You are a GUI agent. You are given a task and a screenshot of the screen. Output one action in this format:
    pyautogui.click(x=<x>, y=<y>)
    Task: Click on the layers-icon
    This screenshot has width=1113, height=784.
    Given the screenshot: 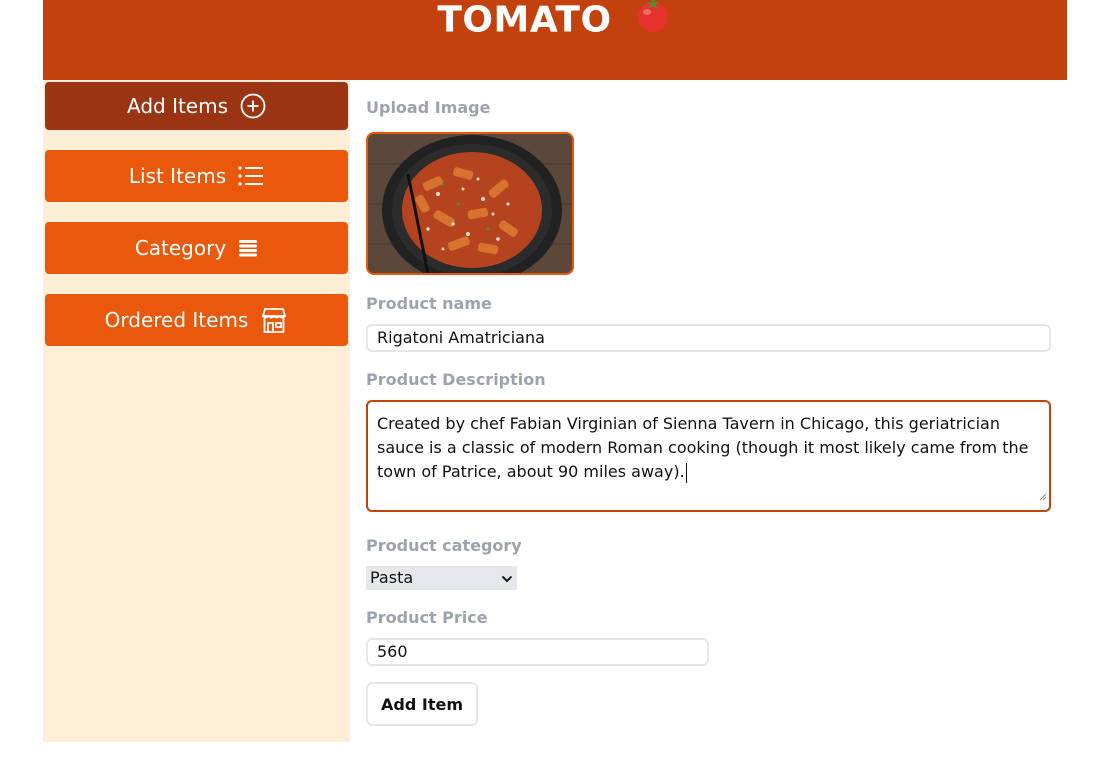 What is the action you would take?
    pyautogui.click(x=248, y=248)
    